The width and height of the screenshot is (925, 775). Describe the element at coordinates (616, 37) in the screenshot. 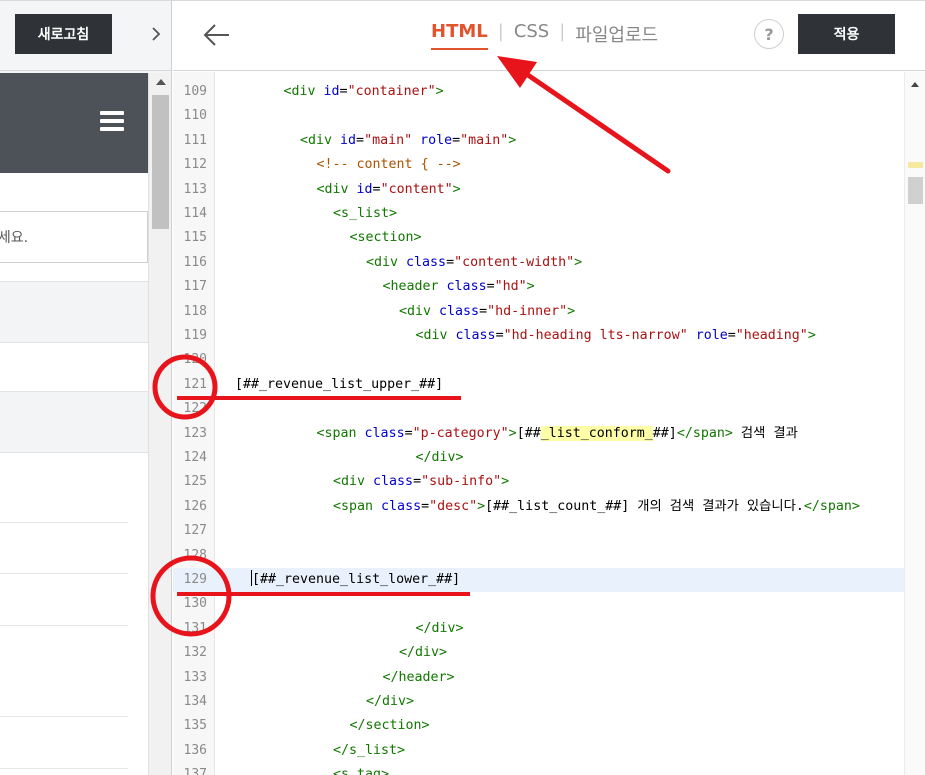

I see `tab-file-upload: 파일업로드` at that location.